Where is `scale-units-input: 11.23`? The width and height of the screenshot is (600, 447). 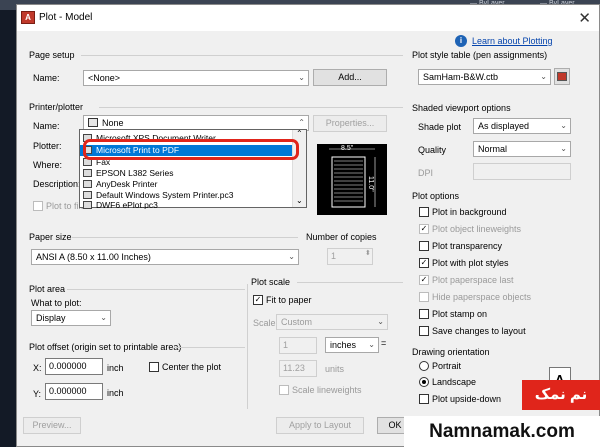
scale-units-input: 11.23 is located at coordinates (298, 368).